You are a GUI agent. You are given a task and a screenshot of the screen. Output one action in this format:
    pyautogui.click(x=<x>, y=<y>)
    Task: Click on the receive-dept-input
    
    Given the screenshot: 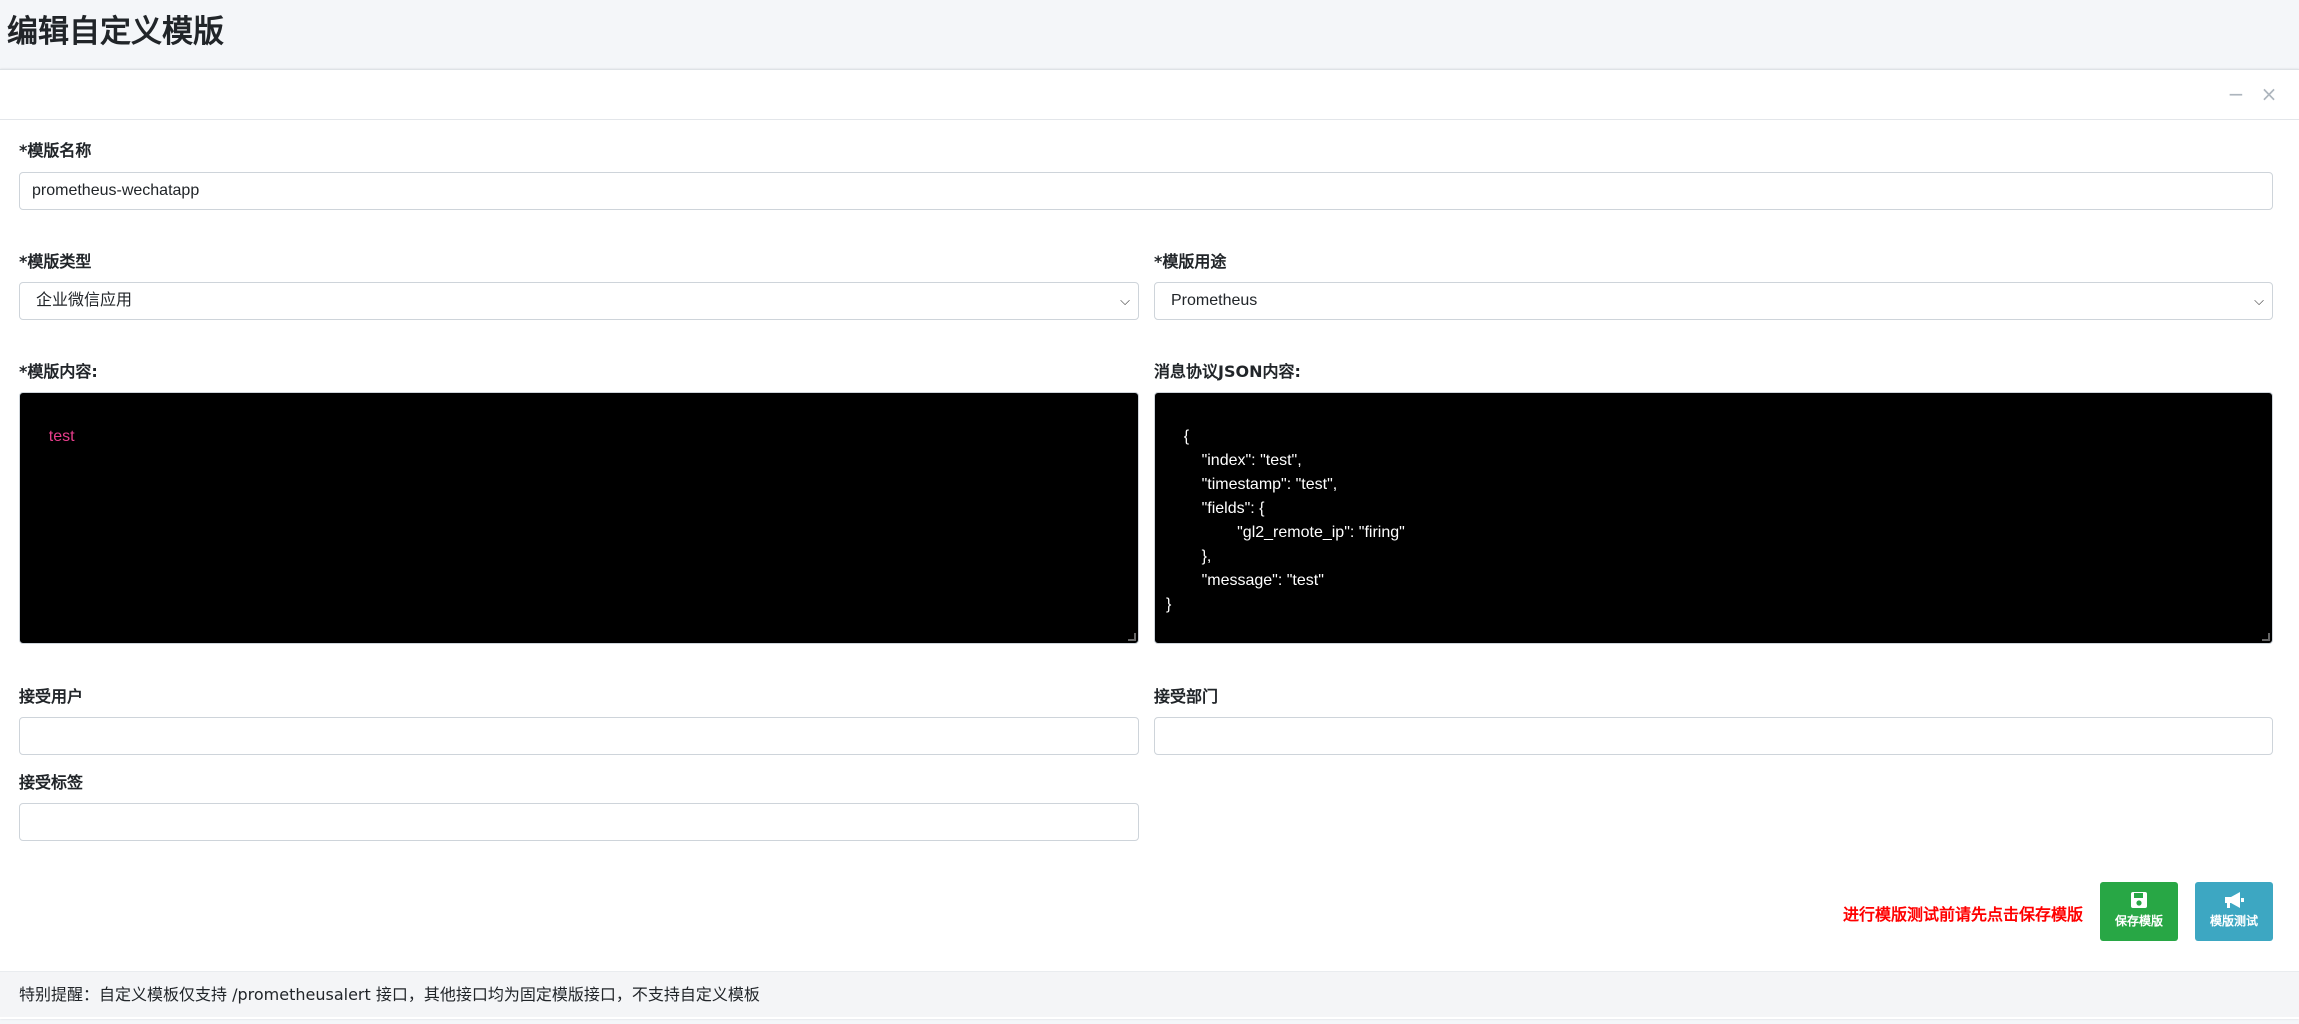 What is the action you would take?
    pyautogui.click(x=1713, y=736)
    